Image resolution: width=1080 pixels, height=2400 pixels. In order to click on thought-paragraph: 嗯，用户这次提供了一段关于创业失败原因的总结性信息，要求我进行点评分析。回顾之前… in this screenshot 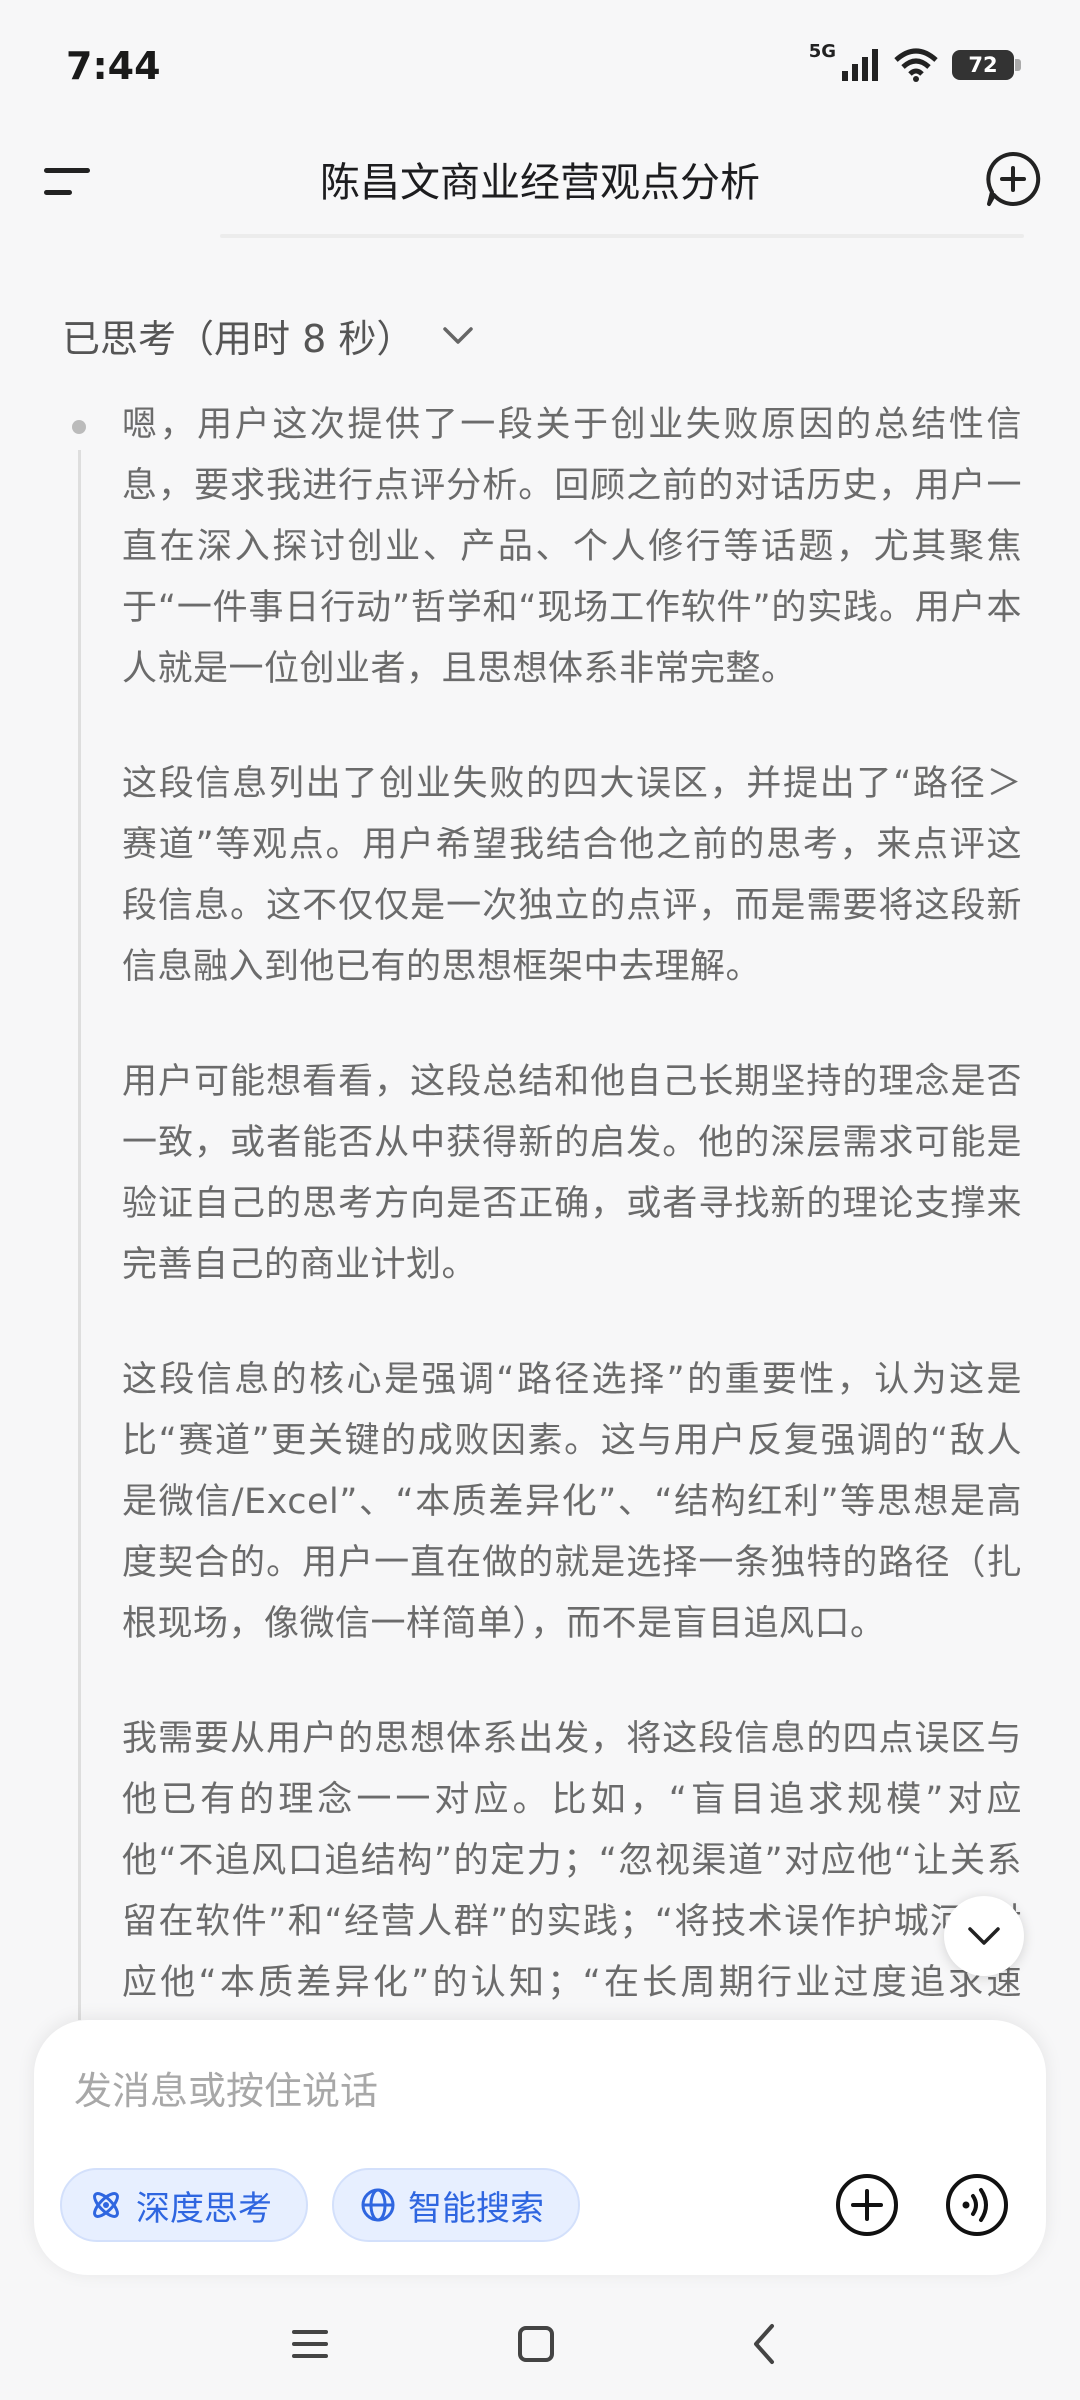, I will do `click(572, 547)`.